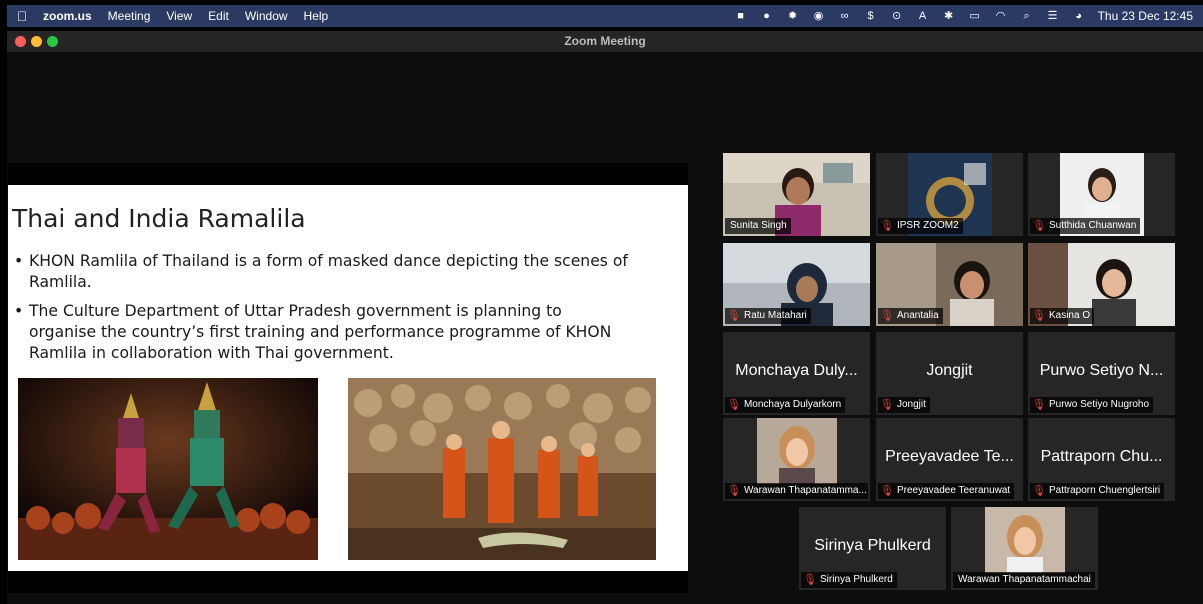  I want to click on participant-name: Sirinya Phulkerd, so click(856, 579).